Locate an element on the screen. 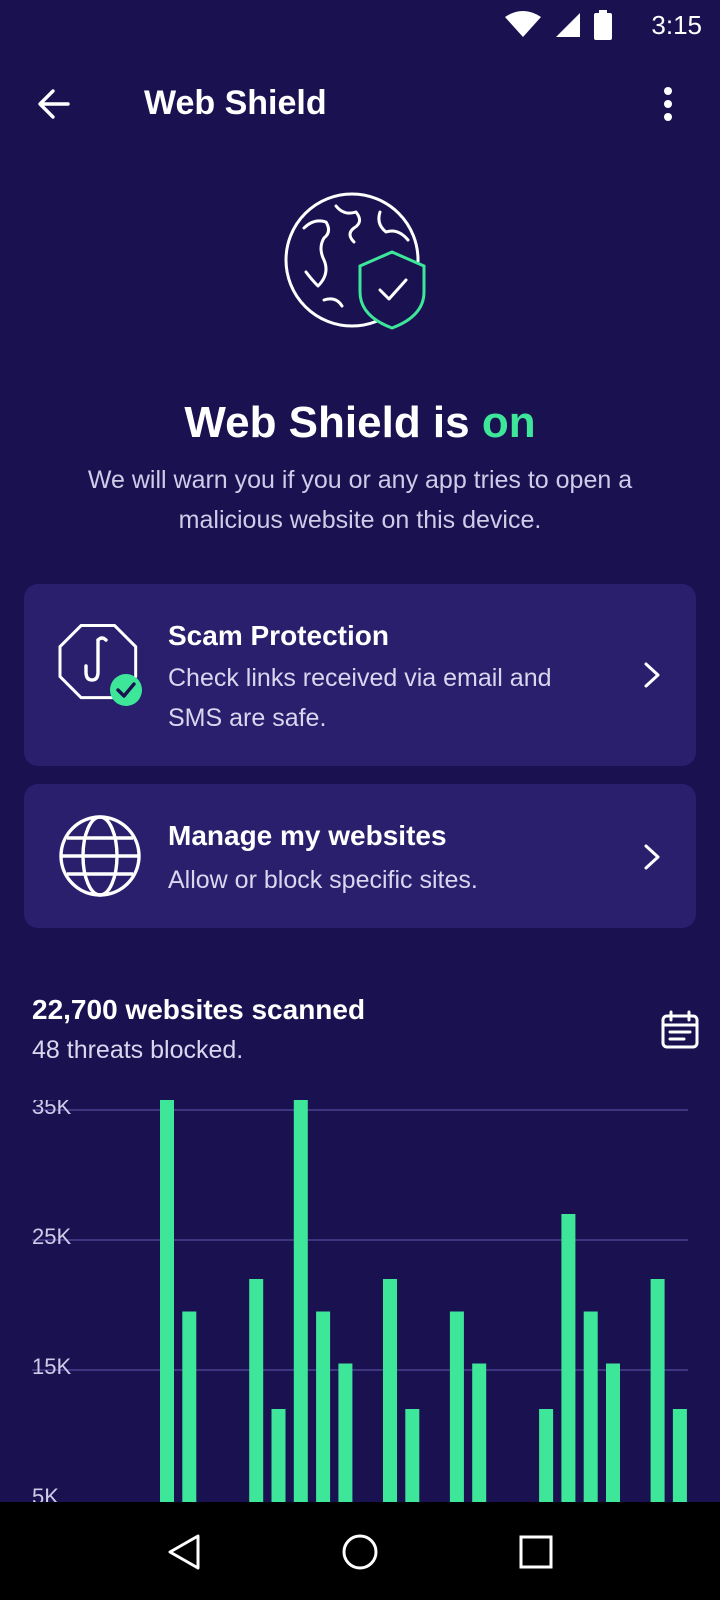 This screenshot has width=720, height=1600. back-button is located at coordinates (54, 104).